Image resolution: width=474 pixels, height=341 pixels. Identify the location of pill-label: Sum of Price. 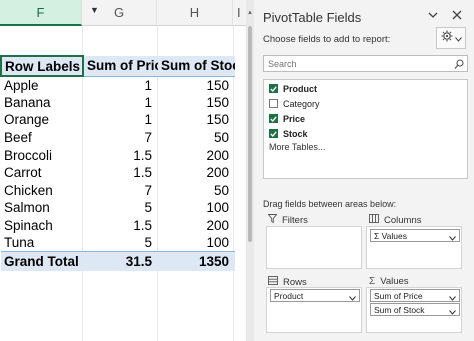
(398, 295).